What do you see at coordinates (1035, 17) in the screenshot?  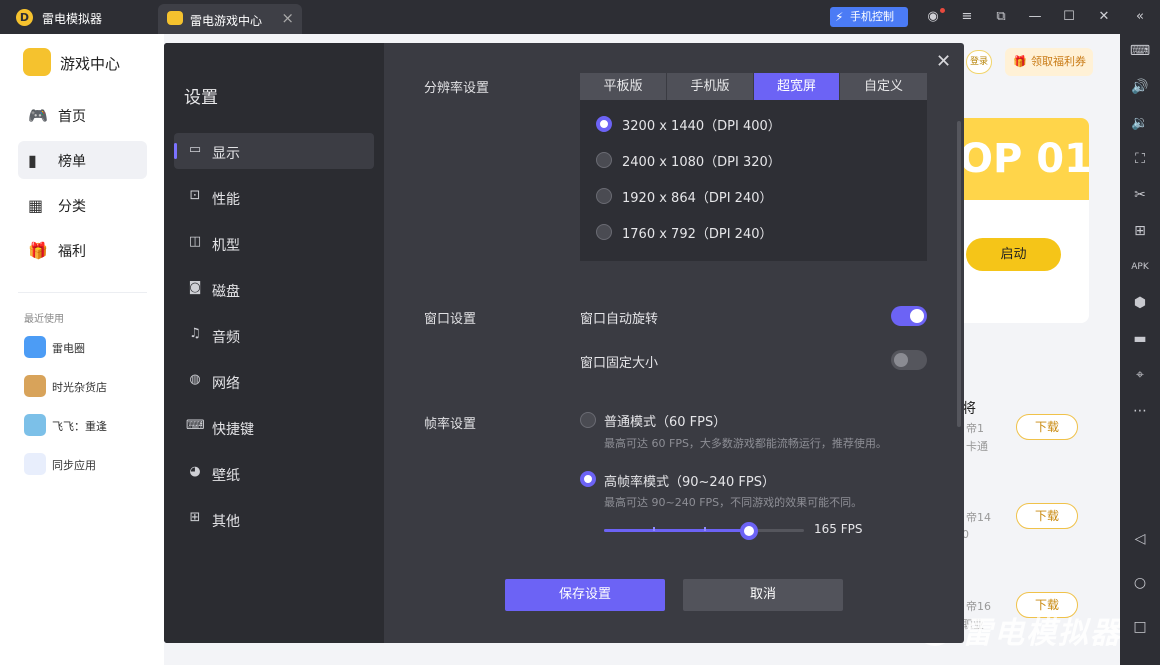 I see `minimize-icon: —` at bounding box center [1035, 17].